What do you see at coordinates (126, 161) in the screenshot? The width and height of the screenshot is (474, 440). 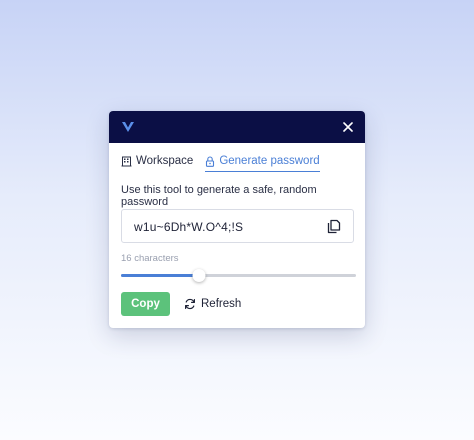 I see `building-icon` at bounding box center [126, 161].